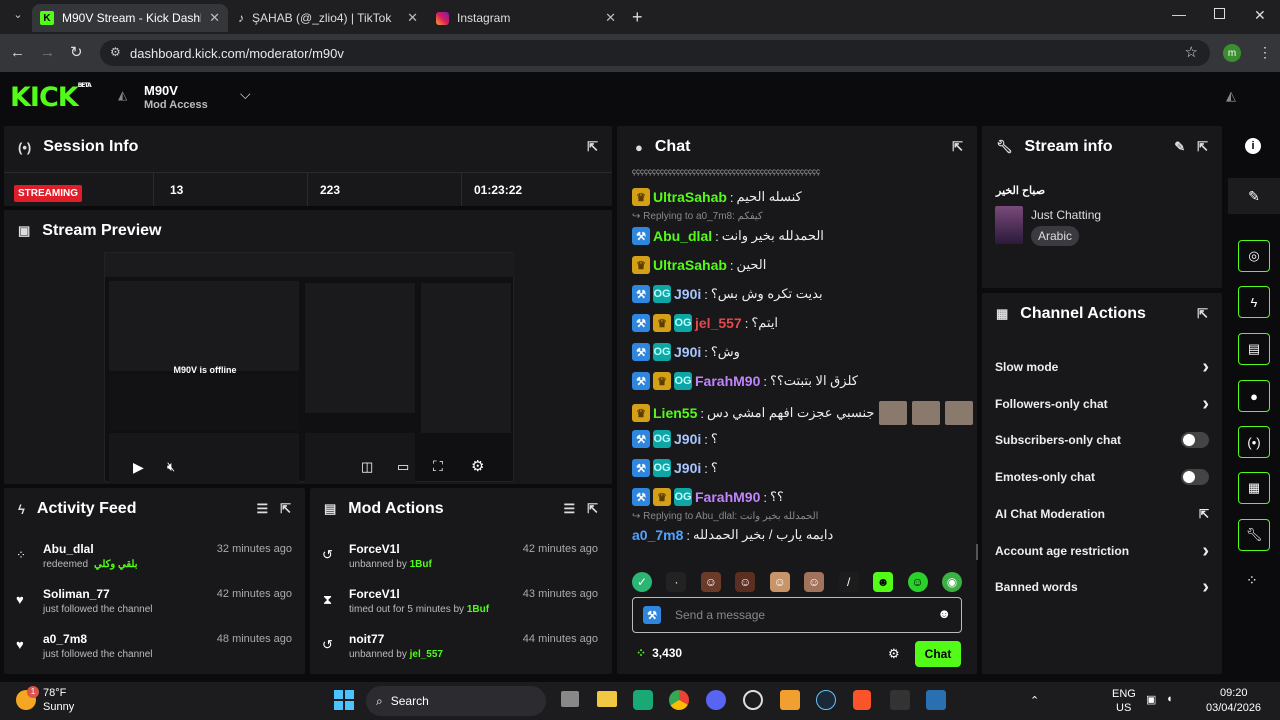  I want to click on channel-action-ai-chat-moderation: AI Chat Moderation ⇱, so click(1102, 514).